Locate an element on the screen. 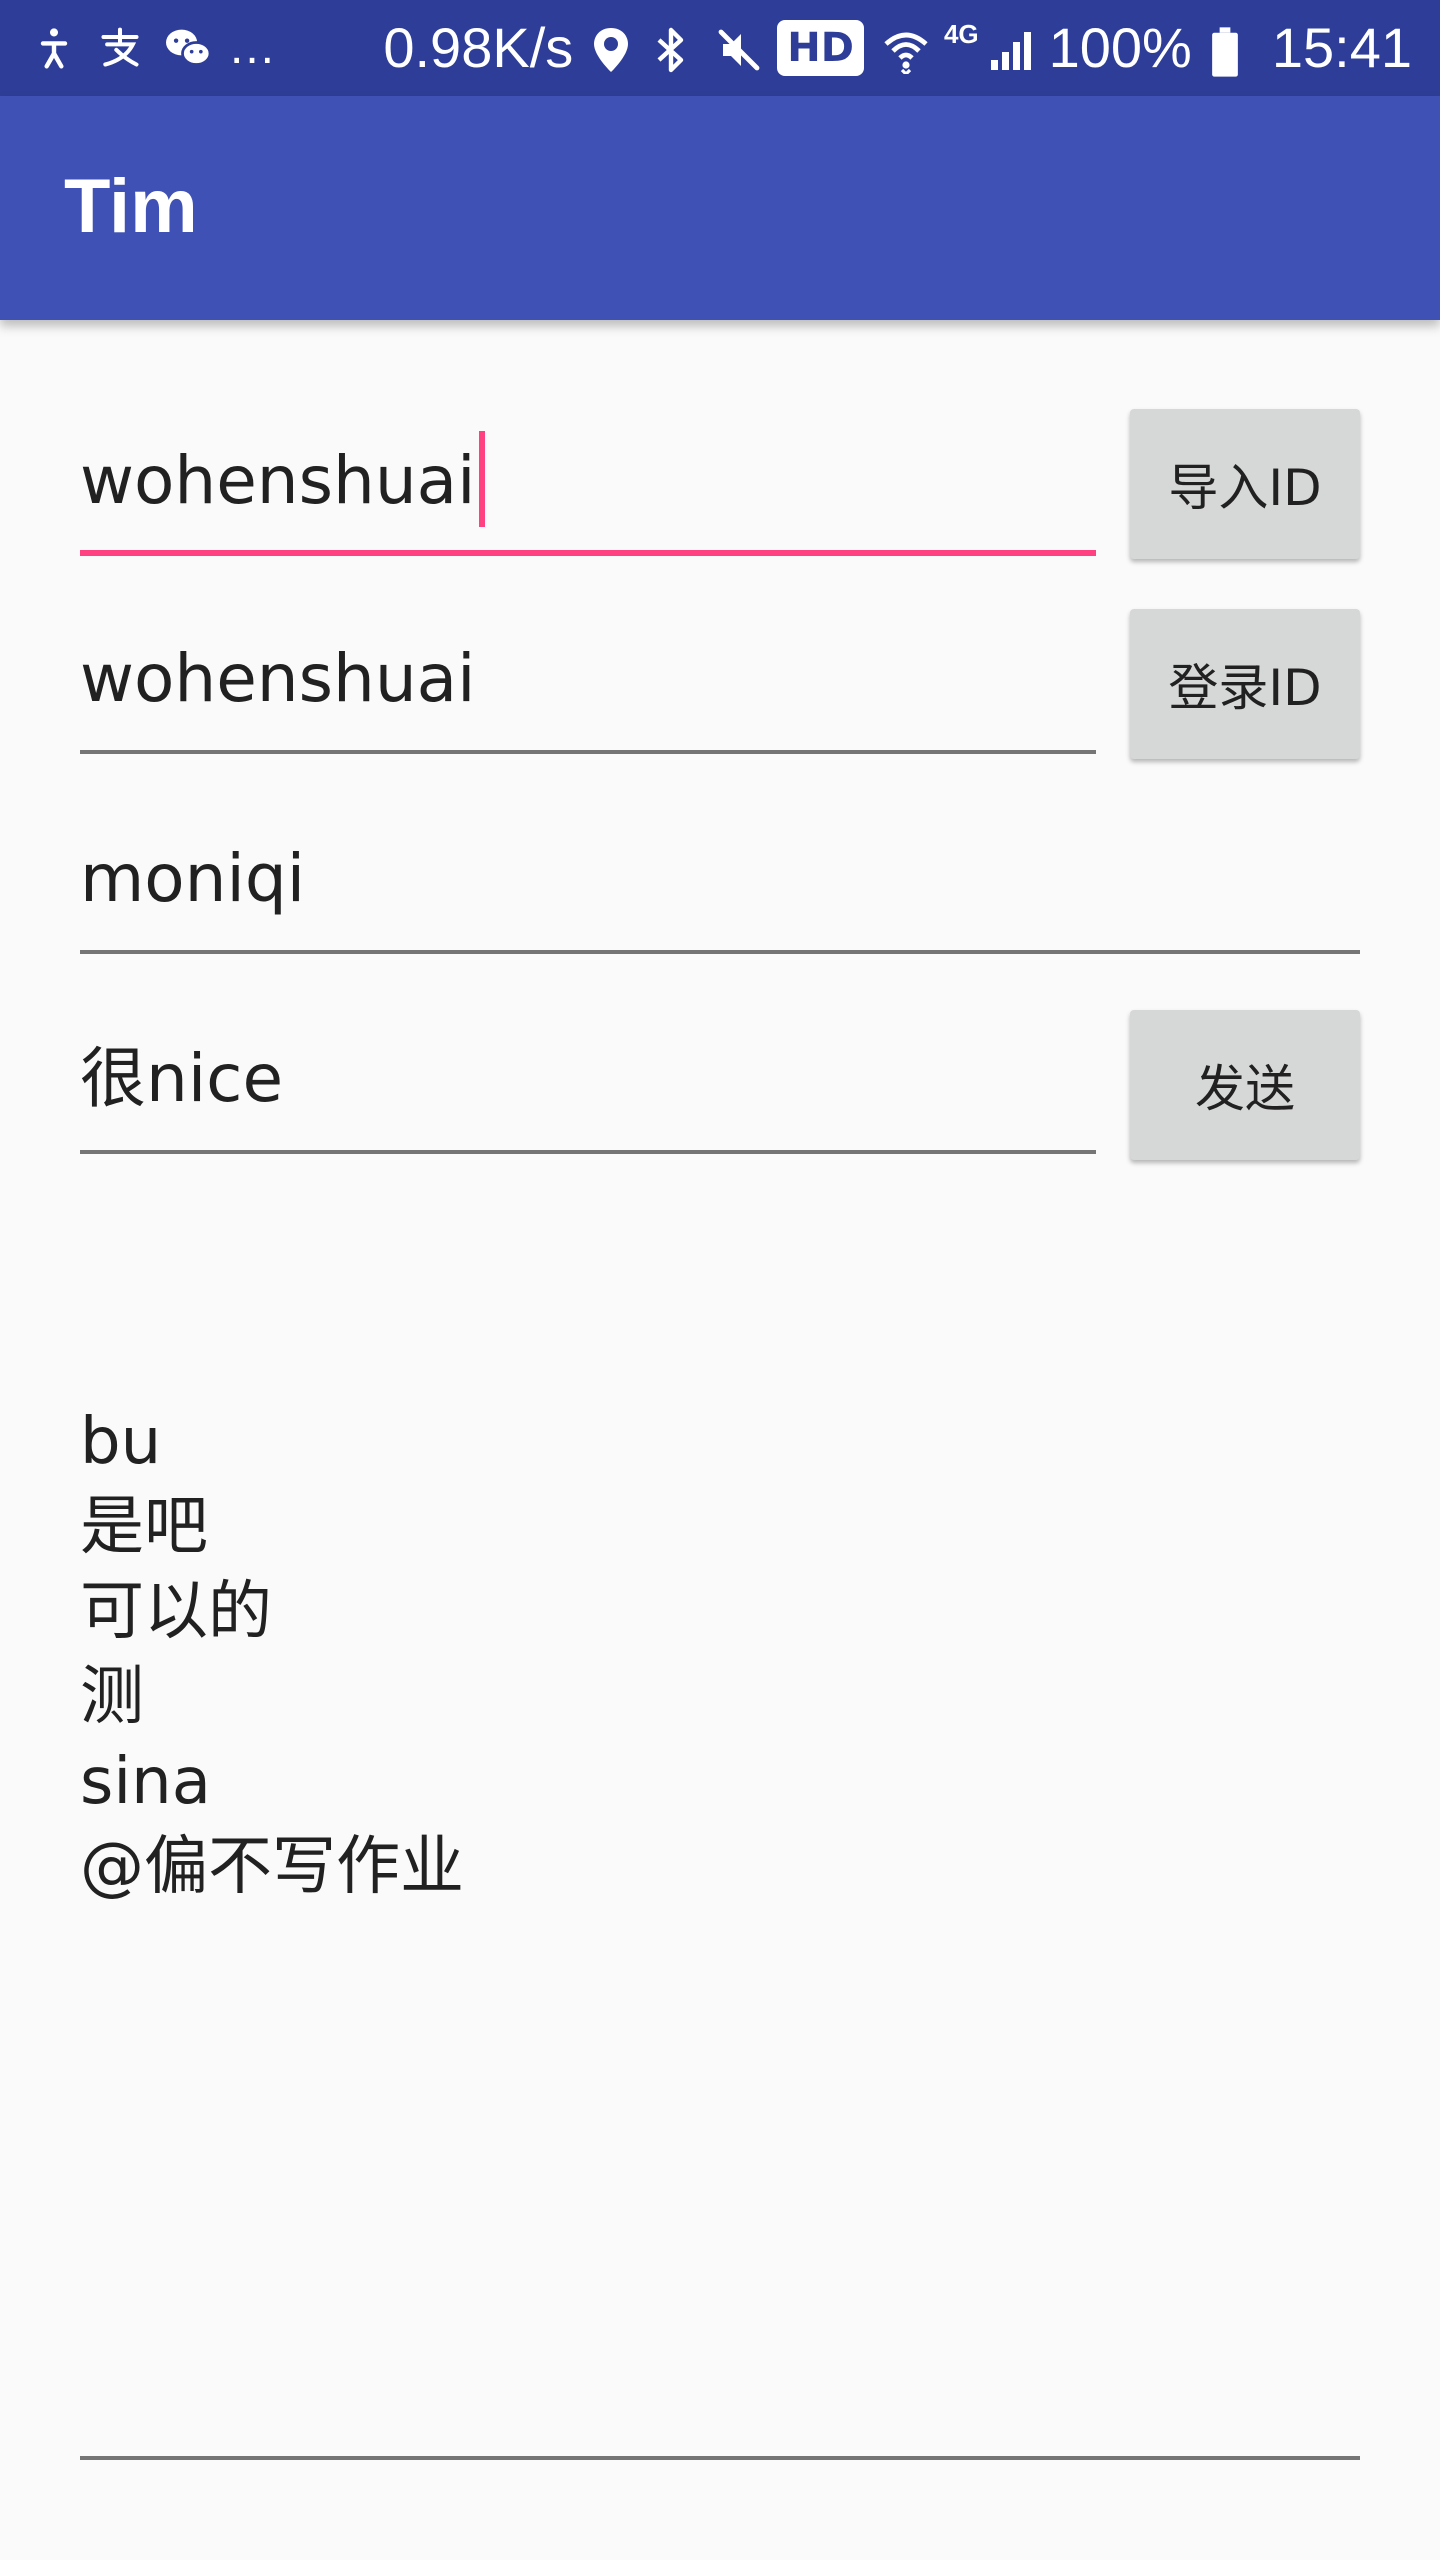 This screenshot has width=1440, height=2560. wechat-icon is located at coordinates (188, 48).